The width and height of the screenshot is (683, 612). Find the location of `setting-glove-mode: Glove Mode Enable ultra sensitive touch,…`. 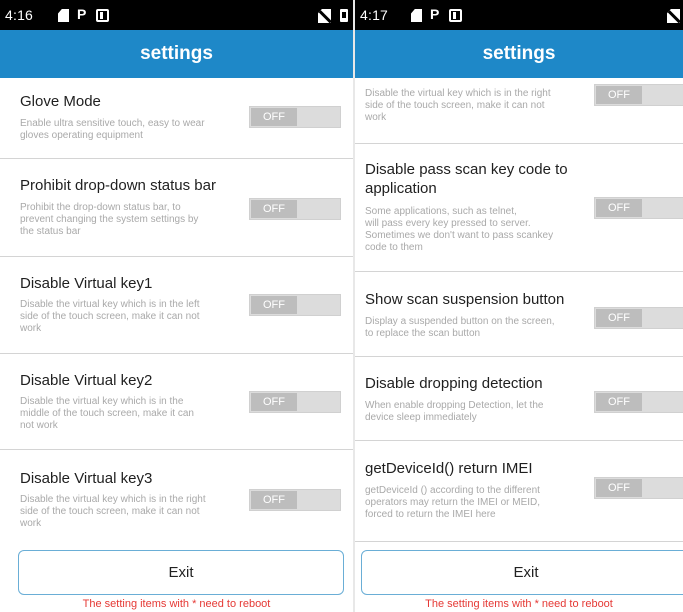

setting-glove-mode: Glove Mode Enable ultra sensitive touch,… is located at coordinates (176, 118).